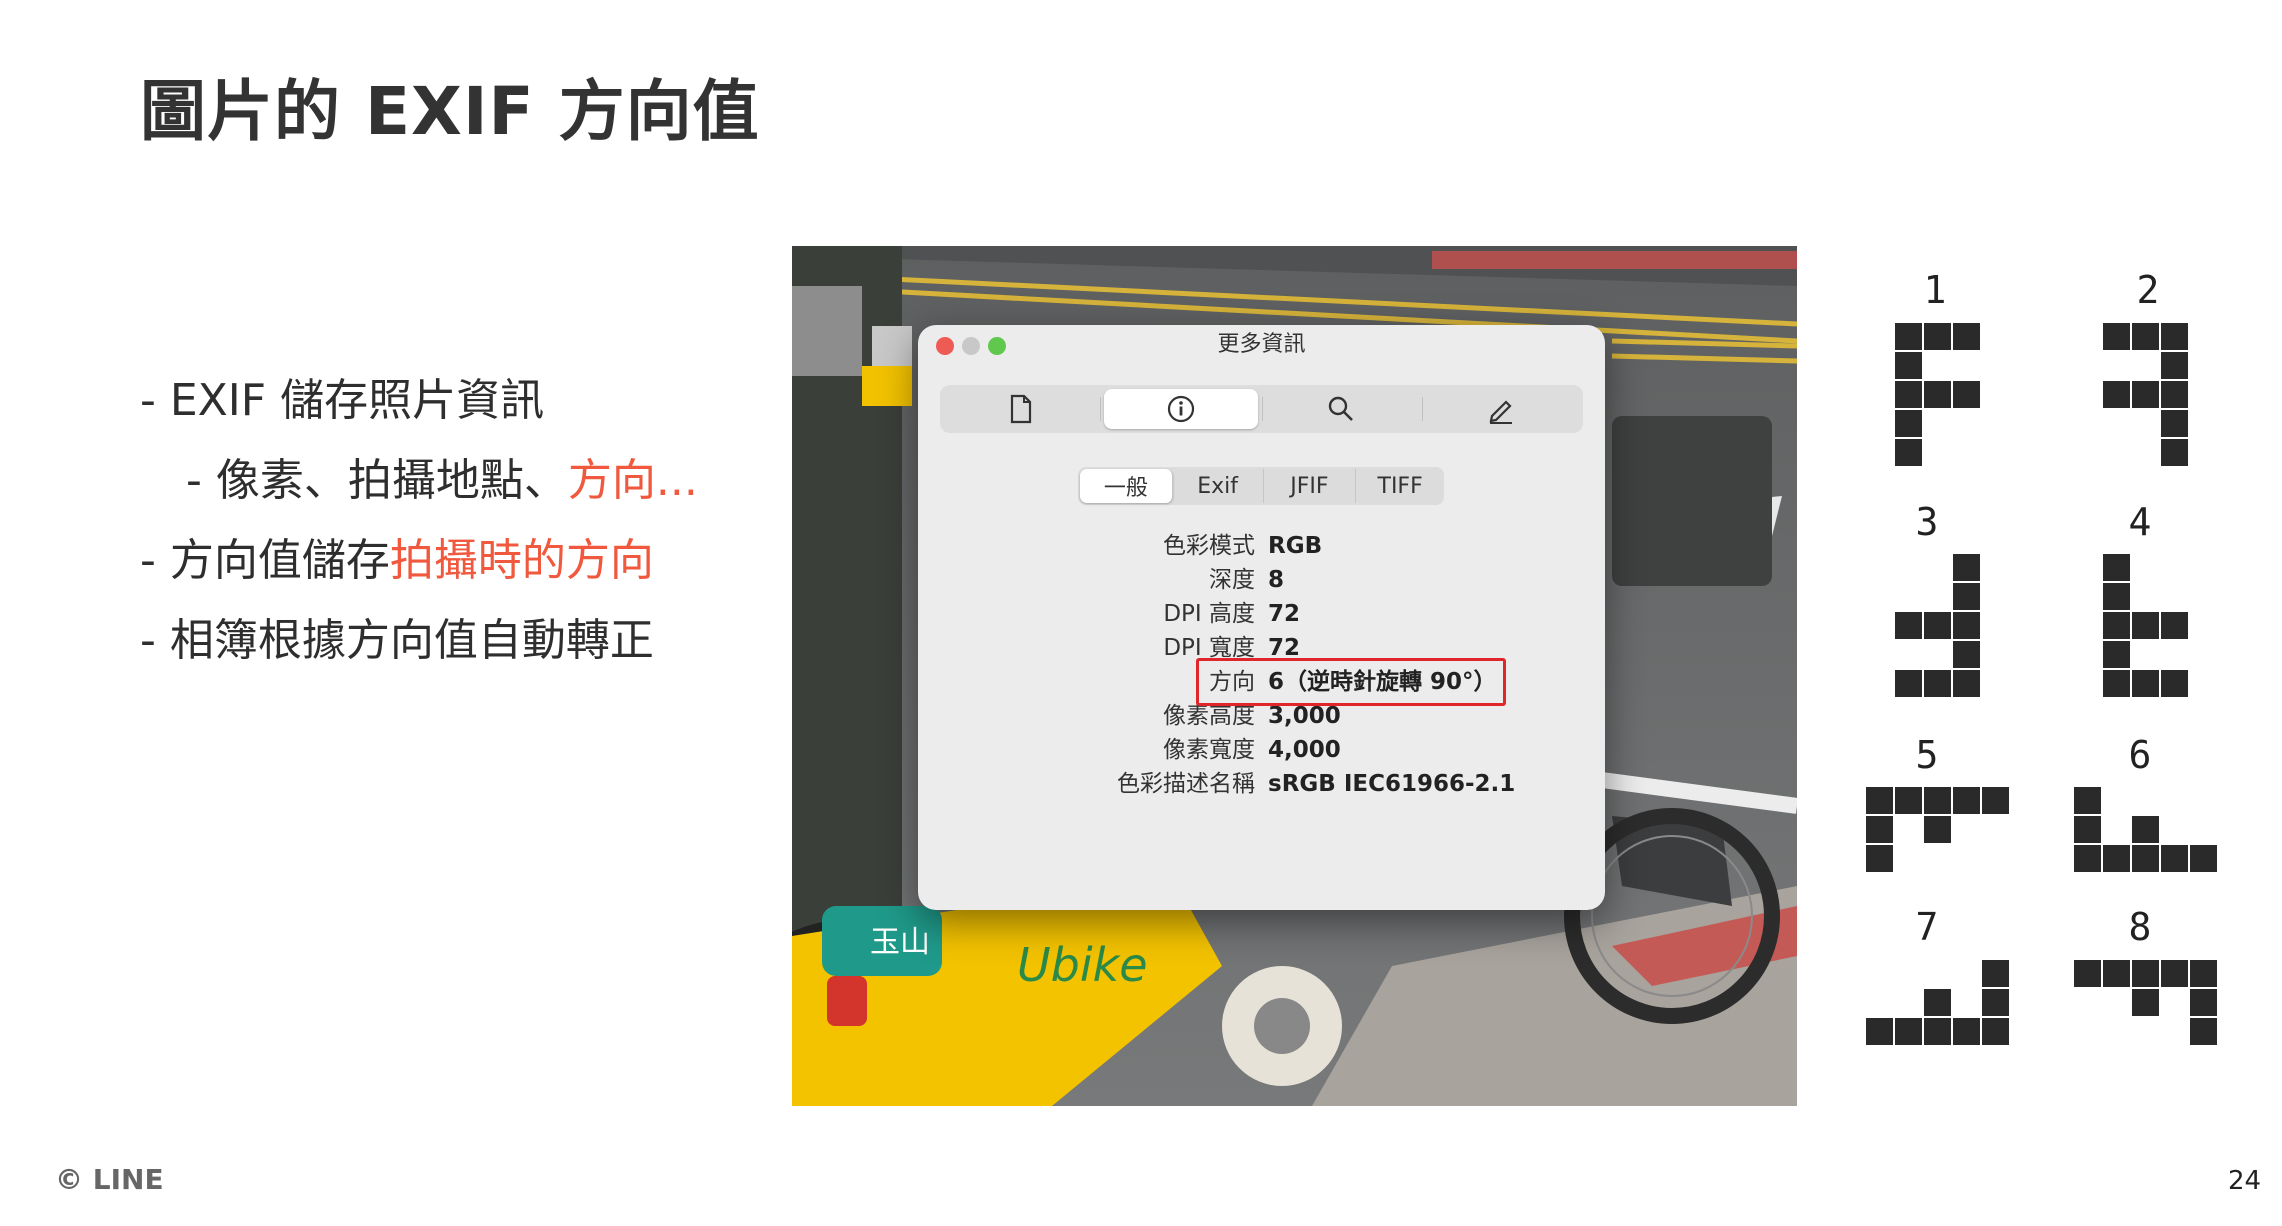 The image size is (2282, 1226). Describe the element at coordinates (1261, 409) in the screenshot. I see `dialog-toolbar` at that location.